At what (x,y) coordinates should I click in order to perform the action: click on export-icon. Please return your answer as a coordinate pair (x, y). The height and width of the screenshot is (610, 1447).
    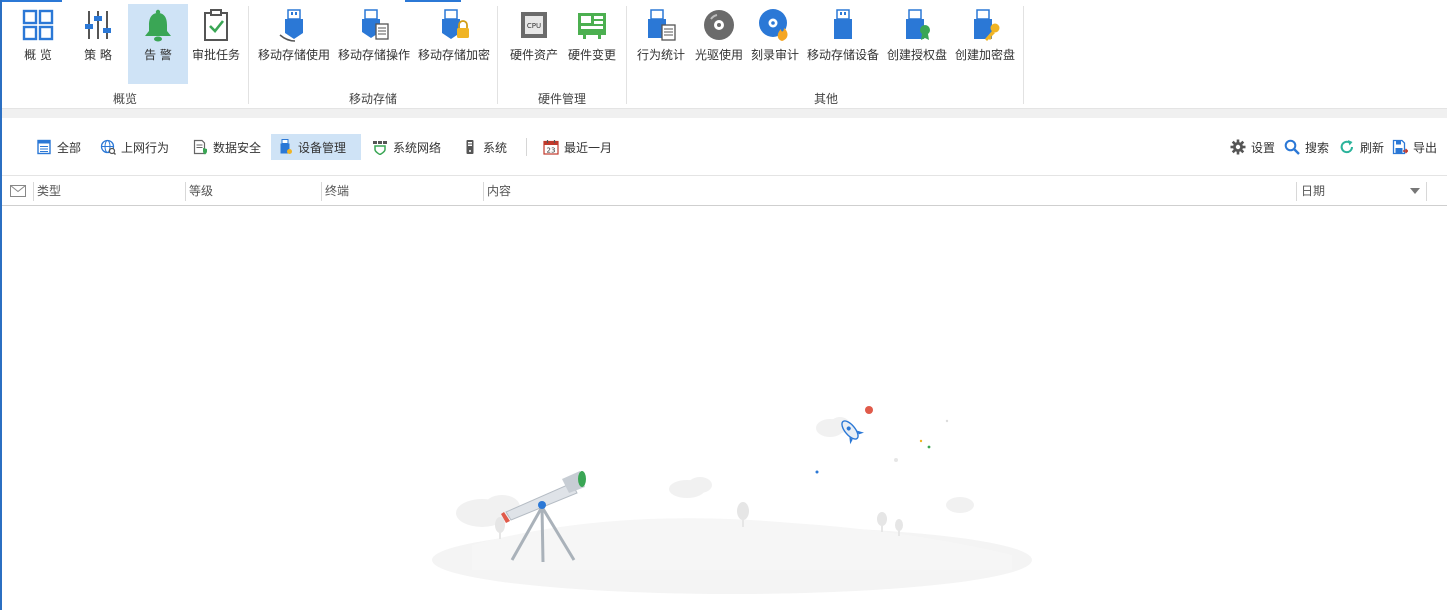
    Looking at the image, I should click on (1400, 147).